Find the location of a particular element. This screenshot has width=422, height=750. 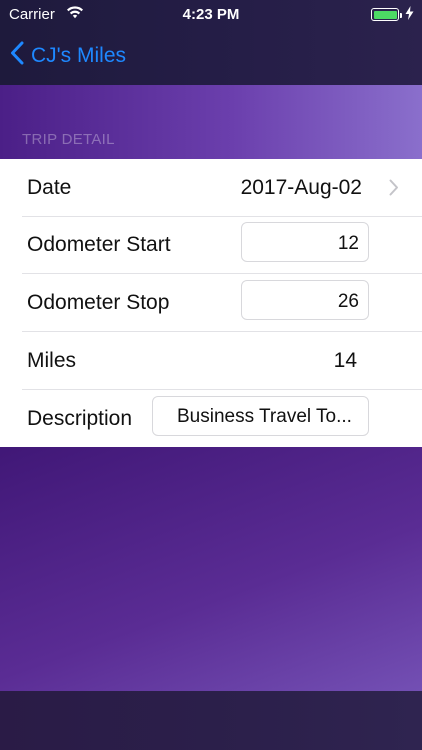

section-title: TRIP DETAIL is located at coordinates (68, 139).